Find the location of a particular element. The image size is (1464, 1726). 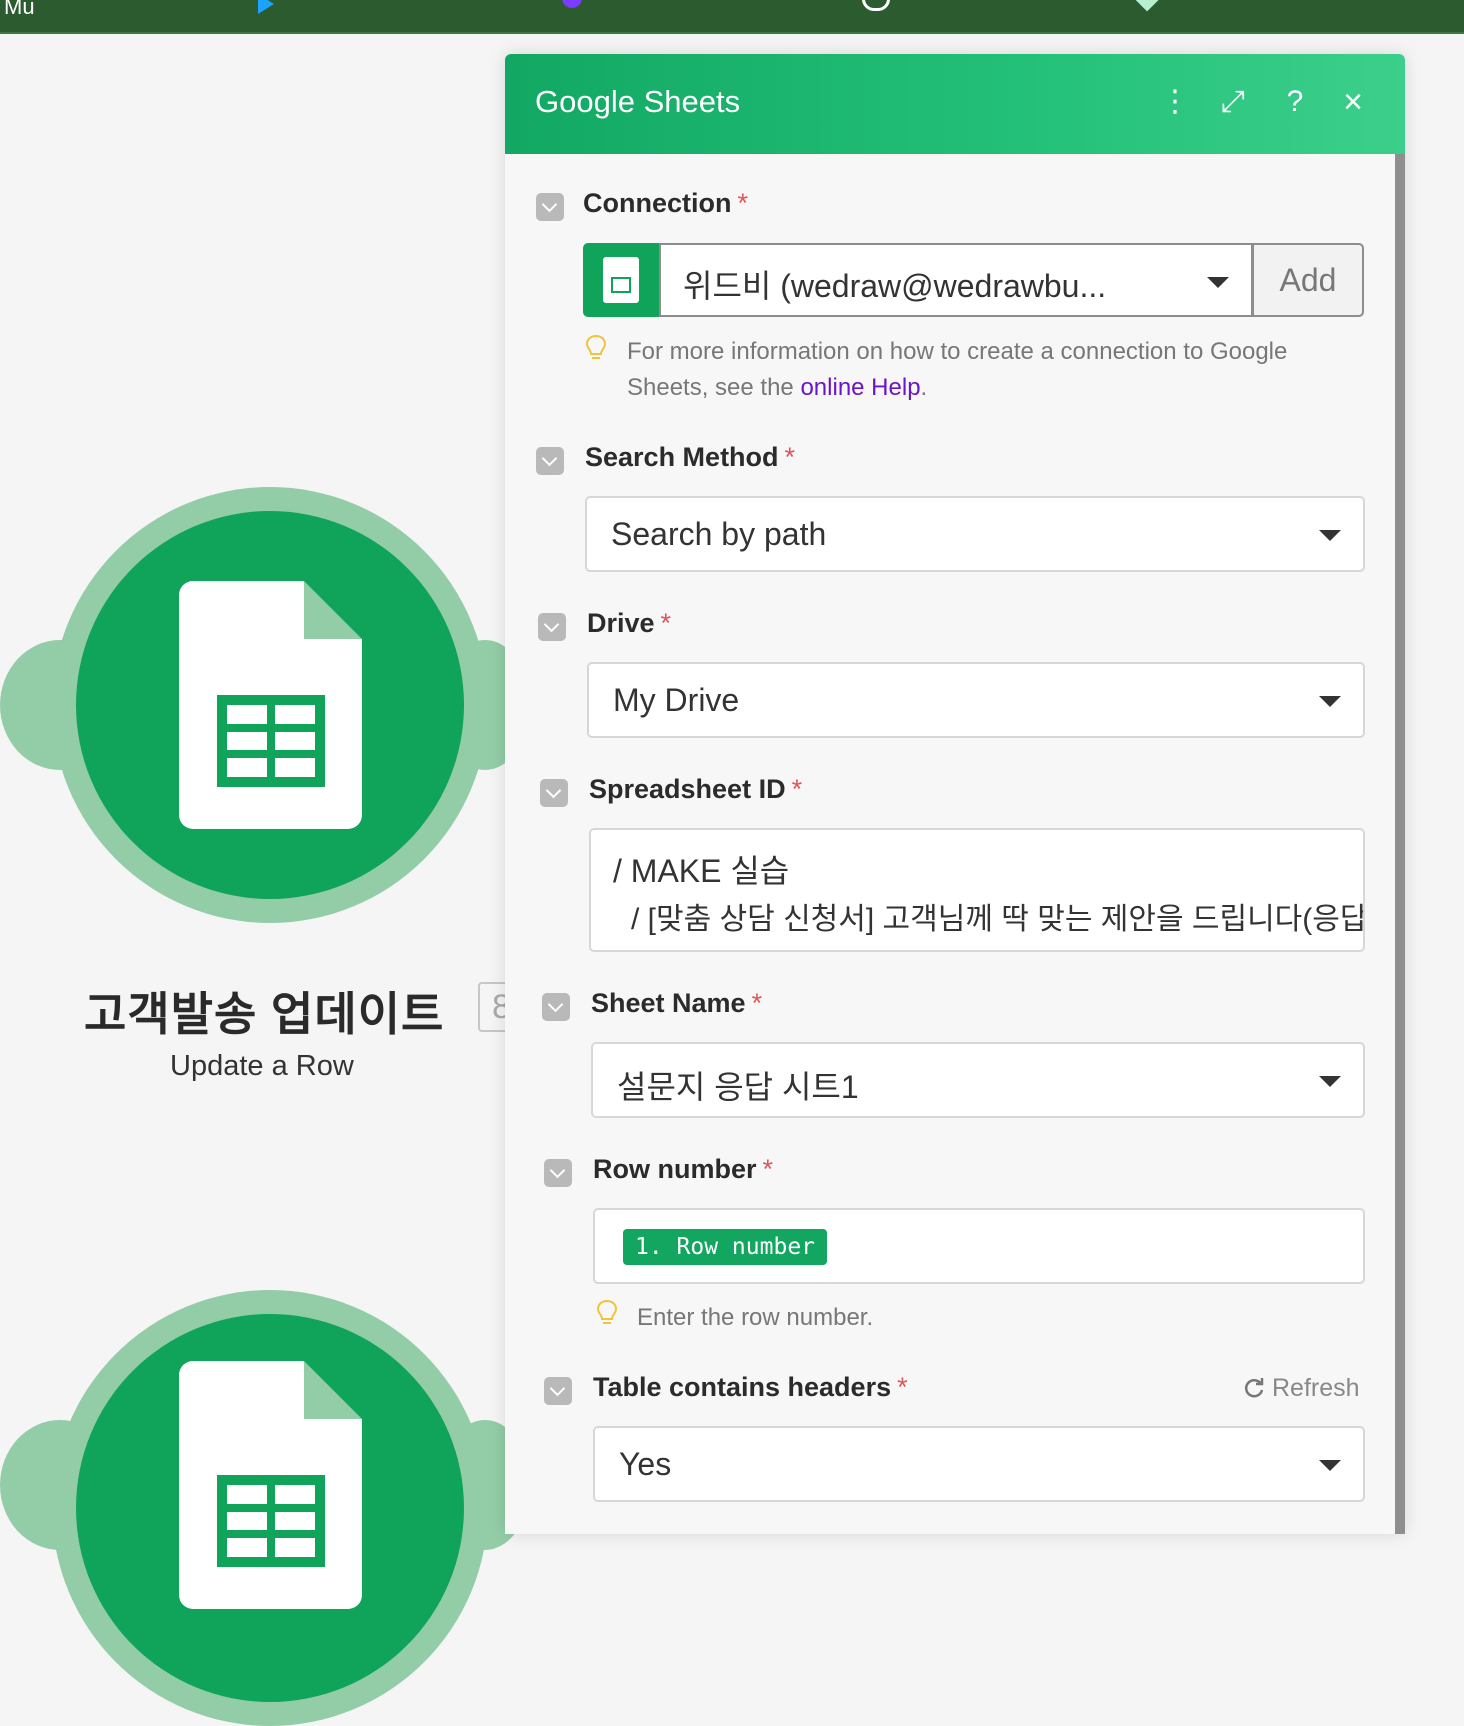

bookmark-circle-icon is located at coordinates (876, 5).